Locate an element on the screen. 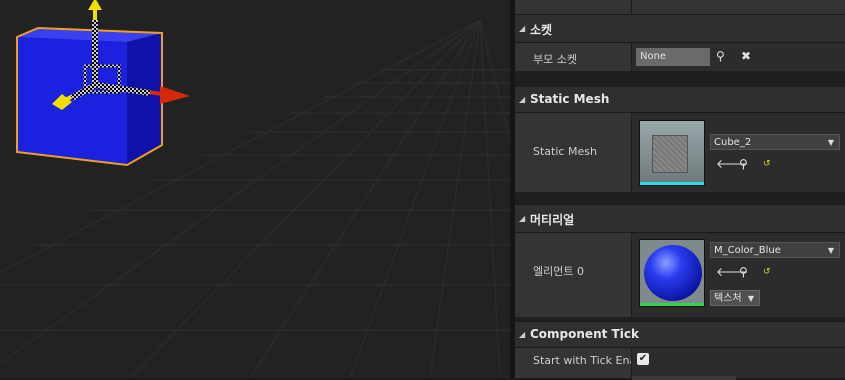  texture-button: 텍스처 ▼ is located at coordinates (735, 298).